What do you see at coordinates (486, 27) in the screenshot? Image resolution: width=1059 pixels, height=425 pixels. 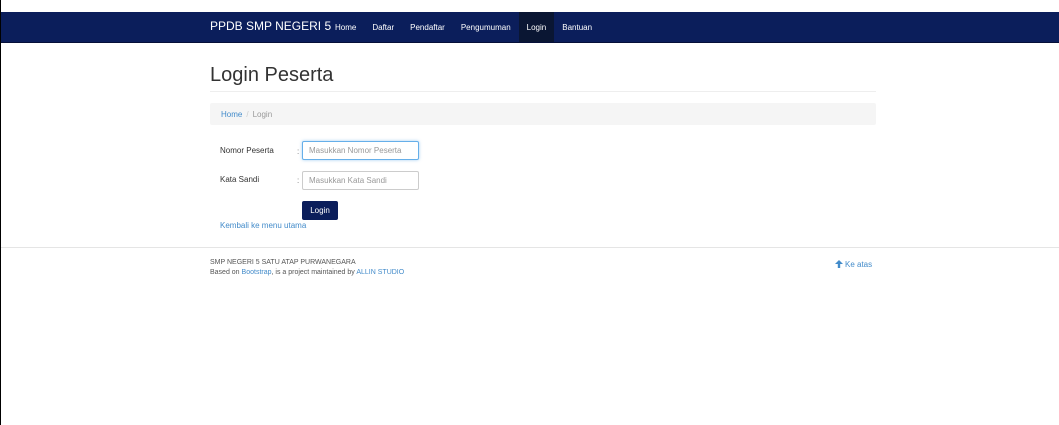 I see `nav-item-pengumuman: Pengumuman` at bounding box center [486, 27].